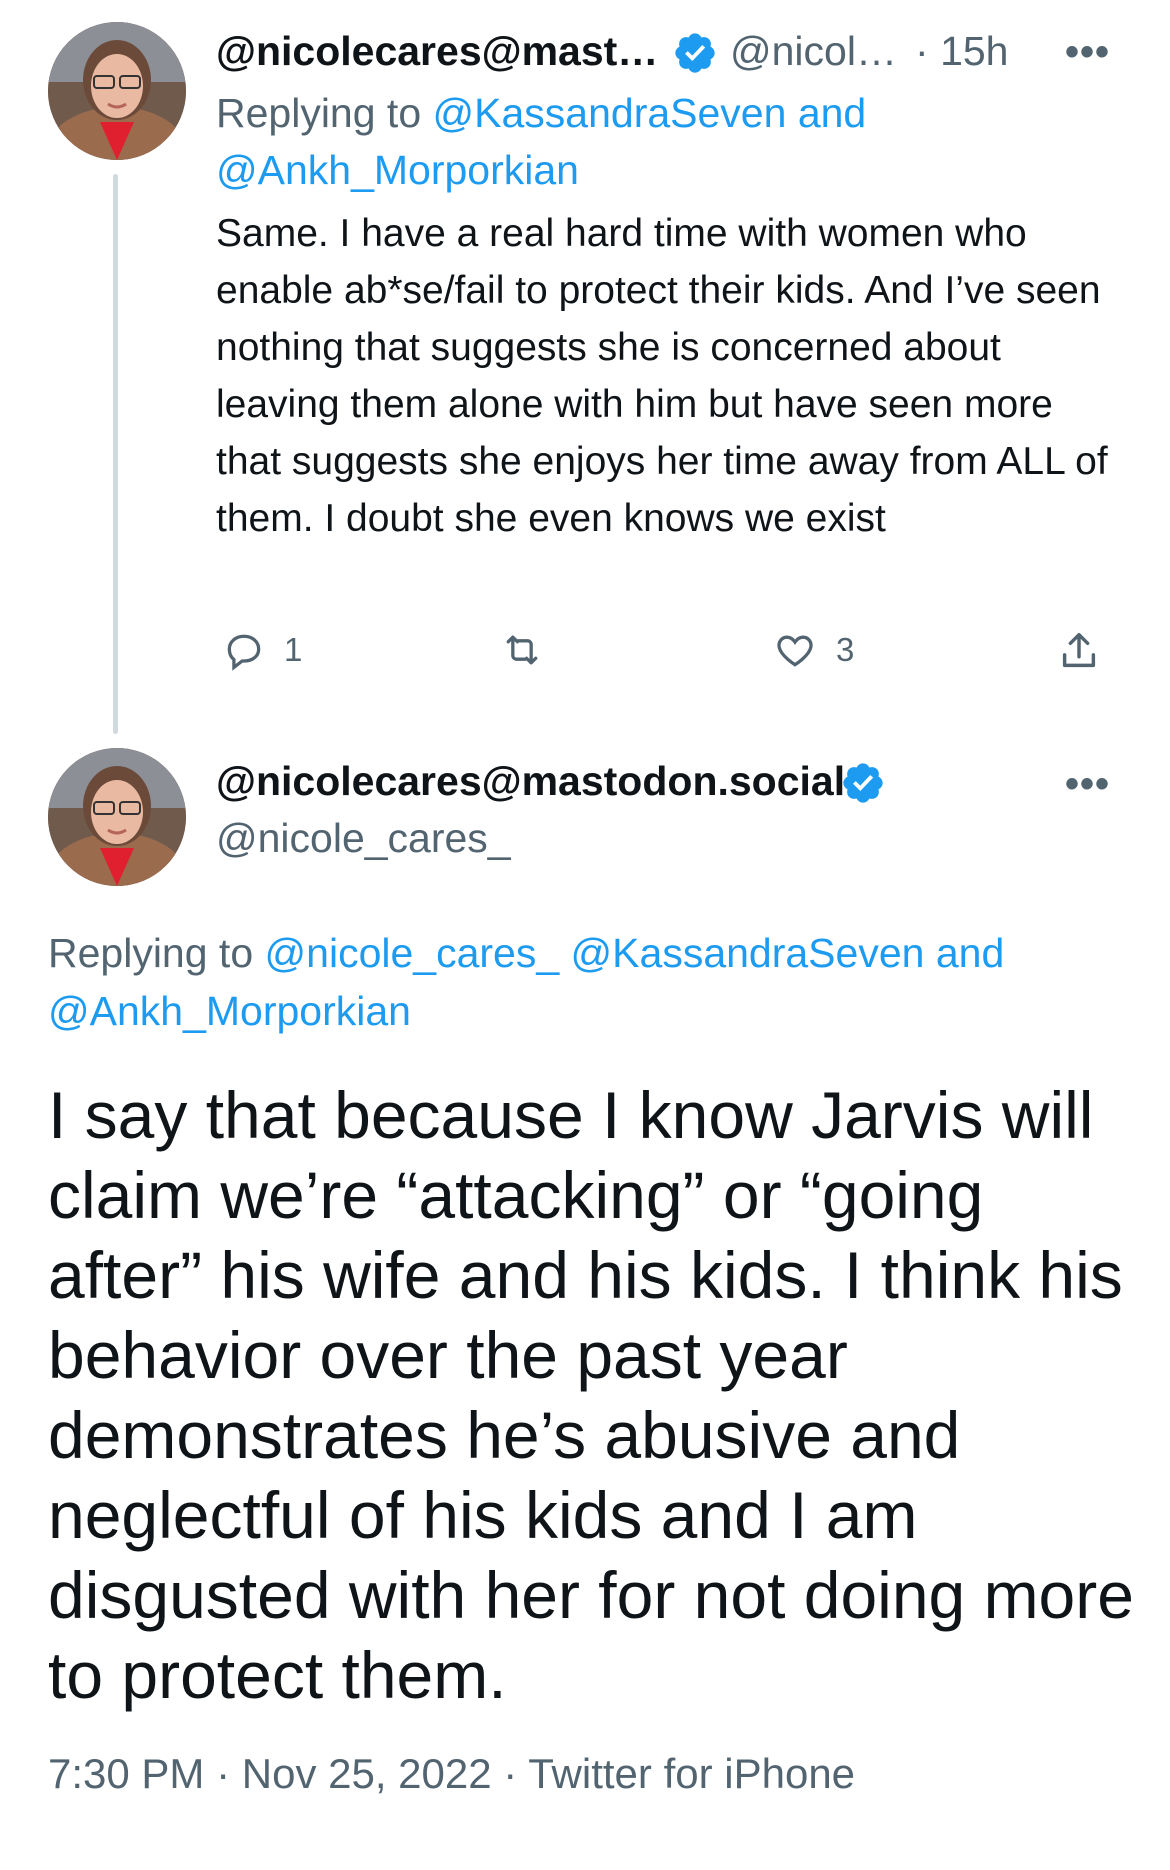  Describe the element at coordinates (293, 649) in the screenshot. I see `reply-count: 1` at that location.